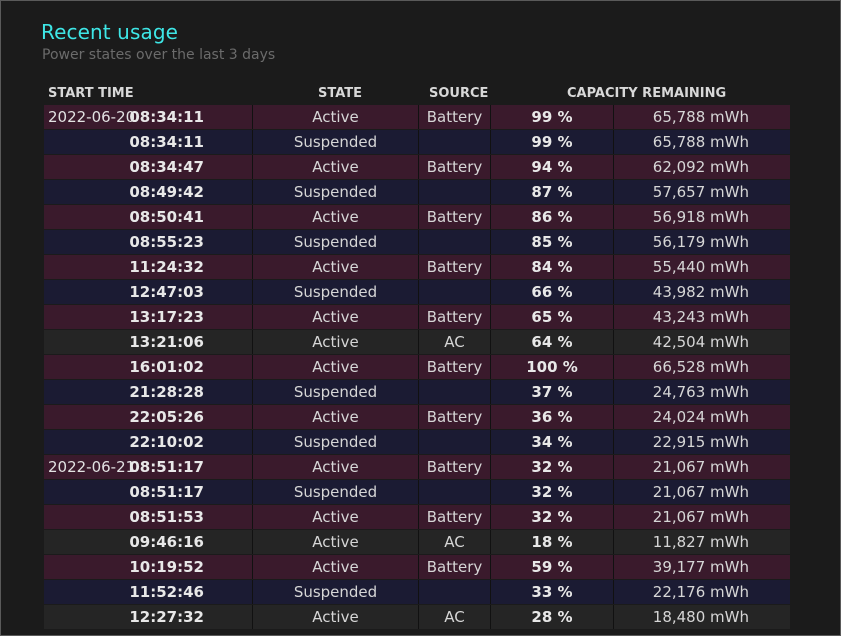 The height and width of the screenshot is (636, 841). What do you see at coordinates (552, 142) in the screenshot?
I see `percent-cell: 99 %` at bounding box center [552, 142].